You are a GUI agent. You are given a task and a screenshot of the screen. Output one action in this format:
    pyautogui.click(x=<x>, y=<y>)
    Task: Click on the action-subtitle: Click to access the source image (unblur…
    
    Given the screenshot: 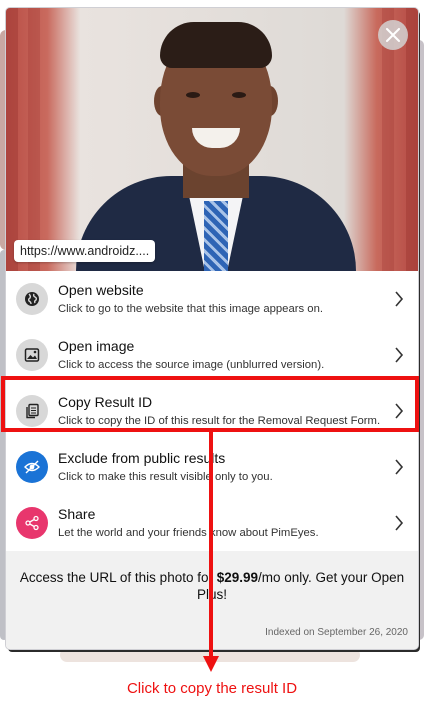 What is the action you would take?
    pyautogui.click(x=191, y=364)
    